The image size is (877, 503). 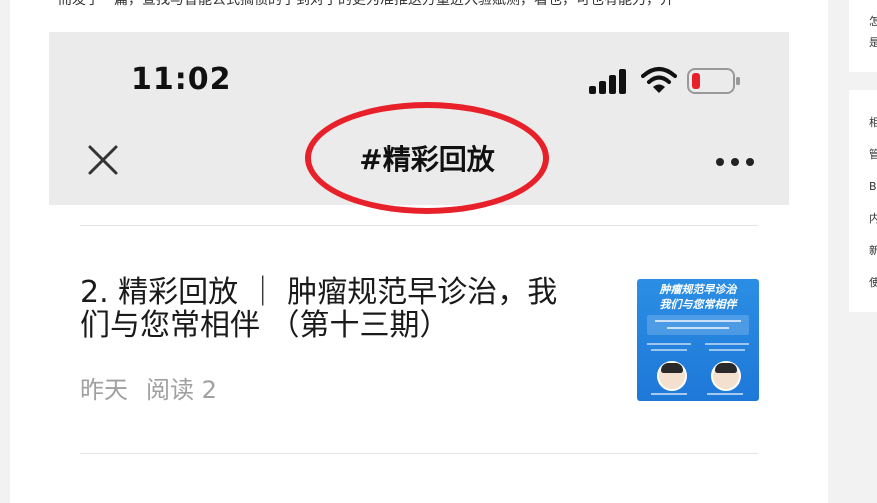 What do you see at coordinates (873, 42) in the screenshot?
I see `sidebar-text: 是` at bounding box center [873, 42].